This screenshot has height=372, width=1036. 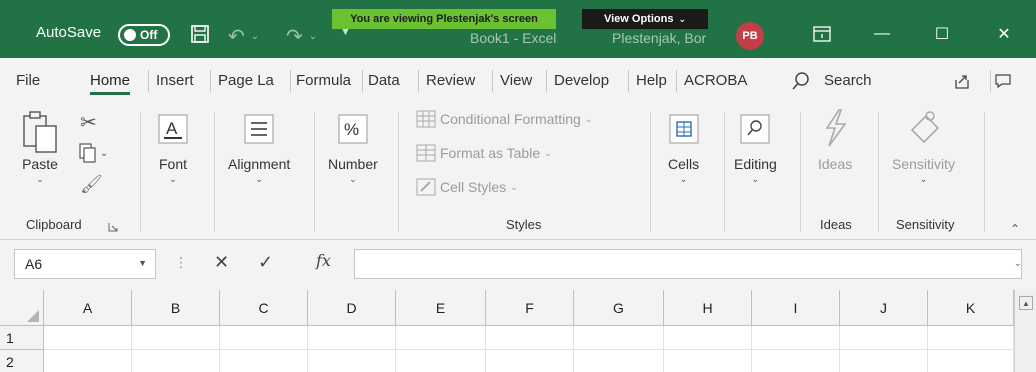 I want to click on tab-help: Help, so click(x=651, y=80).